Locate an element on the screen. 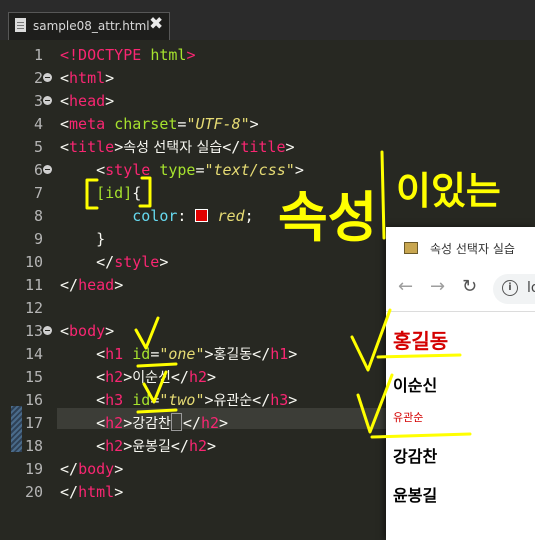  file-tab: sample08_attr.html ✖ is located at coordinates (89, 26).